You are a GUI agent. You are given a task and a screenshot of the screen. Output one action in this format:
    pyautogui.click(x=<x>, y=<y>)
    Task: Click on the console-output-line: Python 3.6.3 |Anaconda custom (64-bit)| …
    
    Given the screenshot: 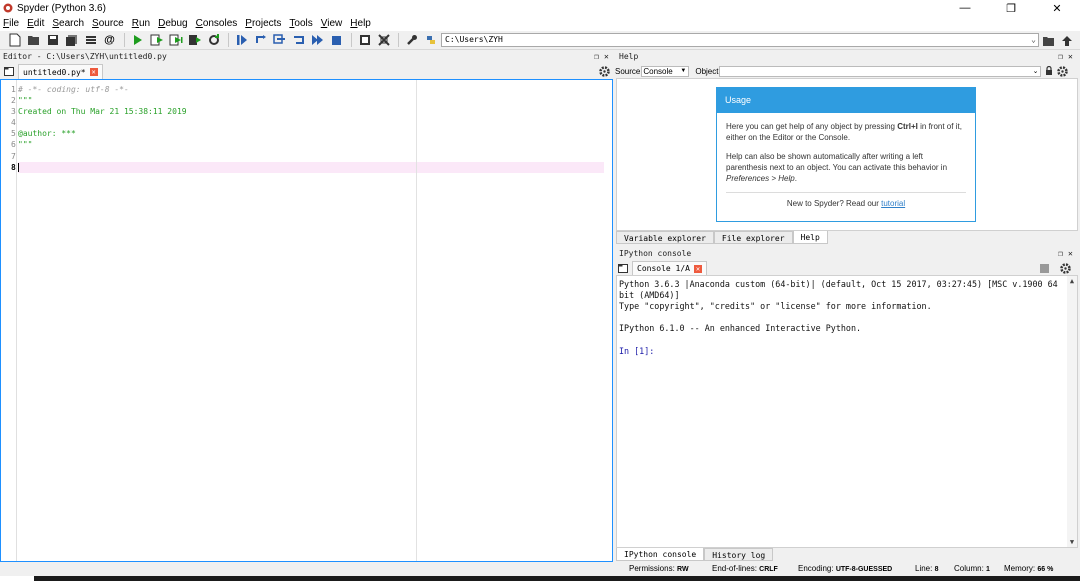 What is the action you would take?
    pyautogui.click(x=838, y=284)
    